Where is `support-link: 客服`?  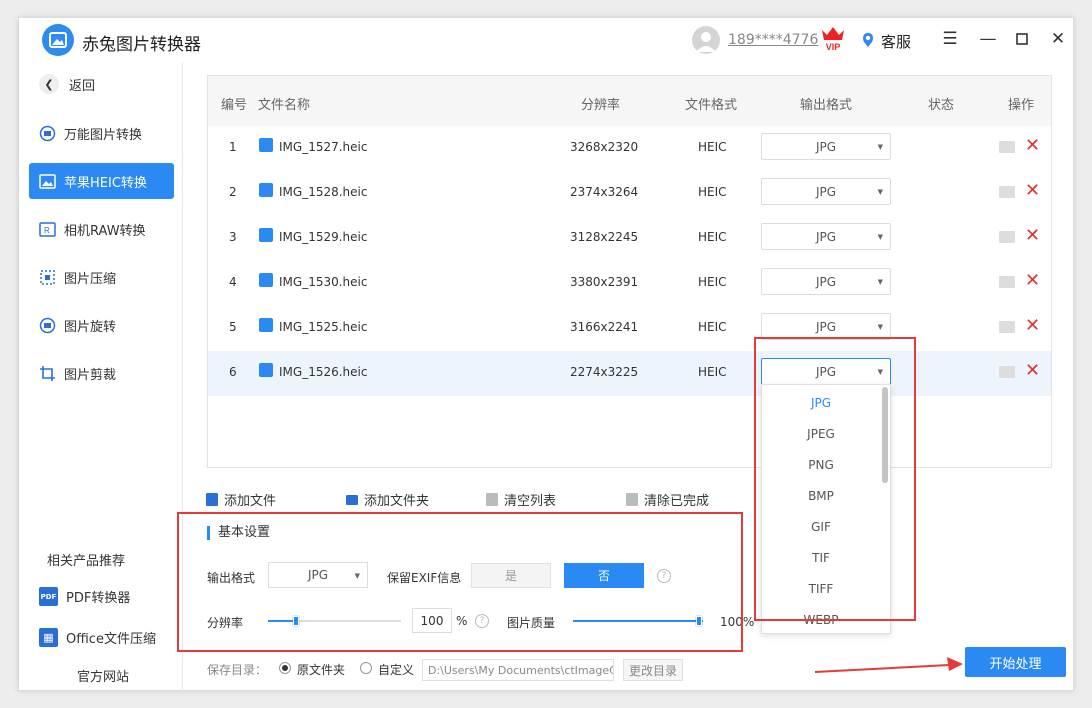
support-link: 客服 is located at coordinates (896, 41).